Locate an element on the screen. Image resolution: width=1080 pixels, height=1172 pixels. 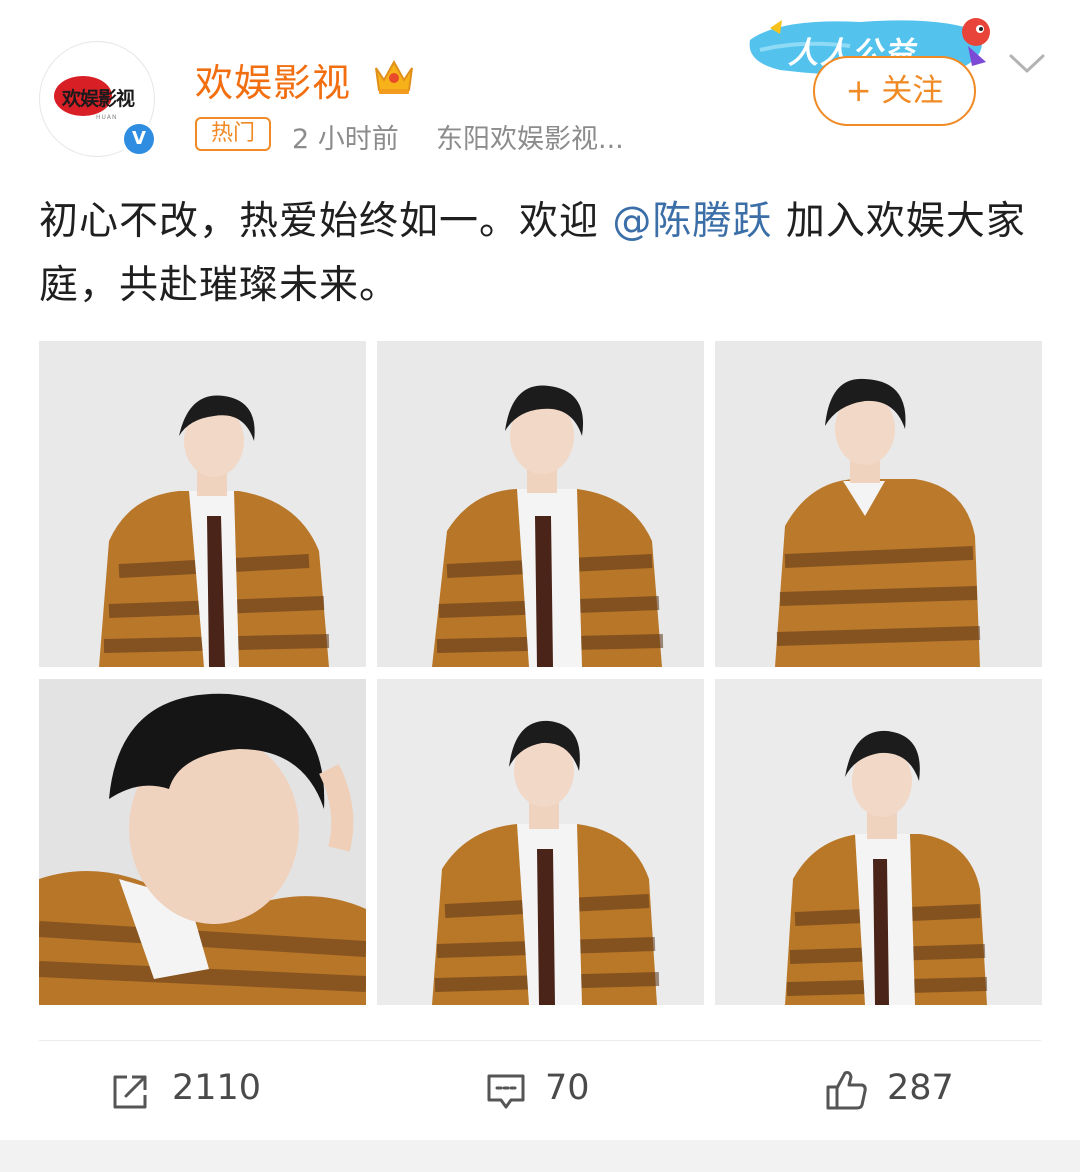
post-text-before: 初心不改，热爱始终如一。欢迎 is located at coordinates (326, 221).